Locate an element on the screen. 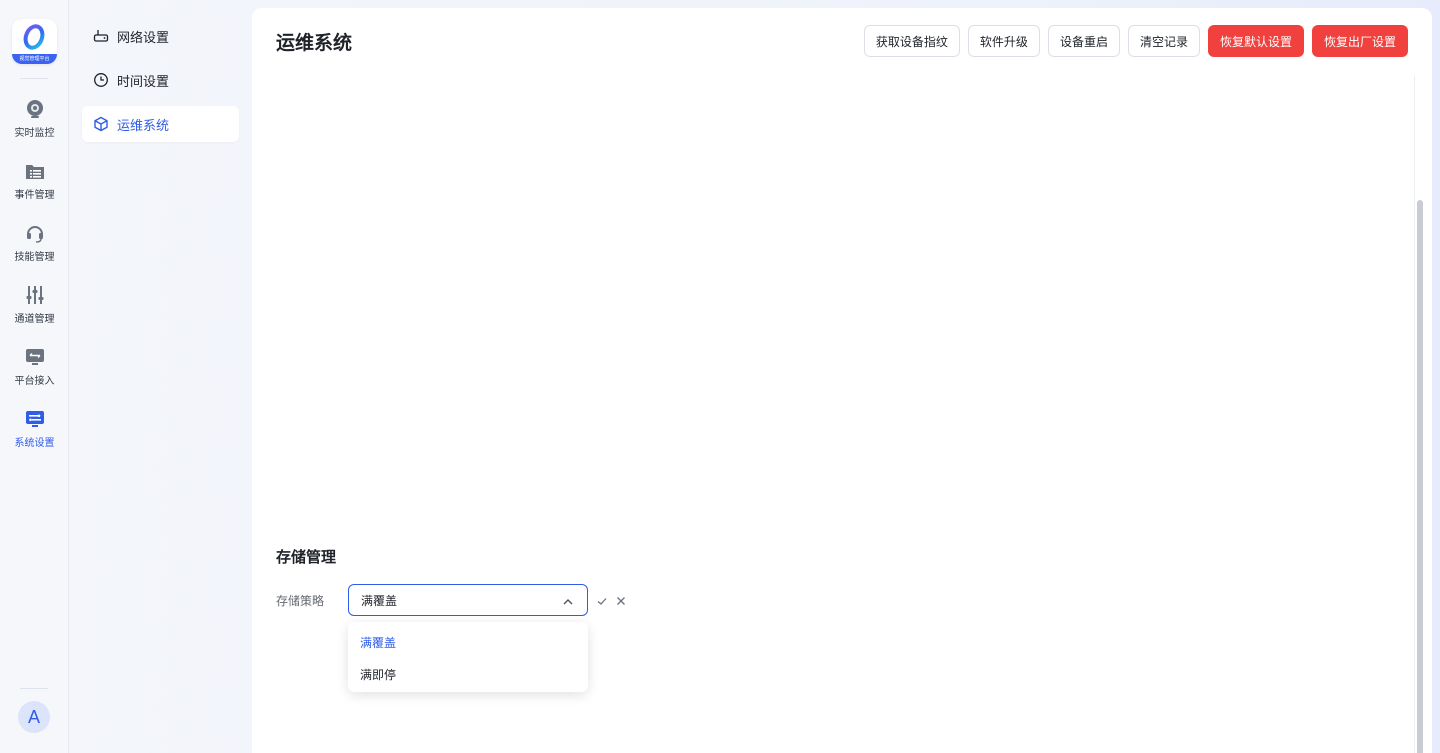  rail-item-label: 系统设置 is located at coordinates (34, 443).